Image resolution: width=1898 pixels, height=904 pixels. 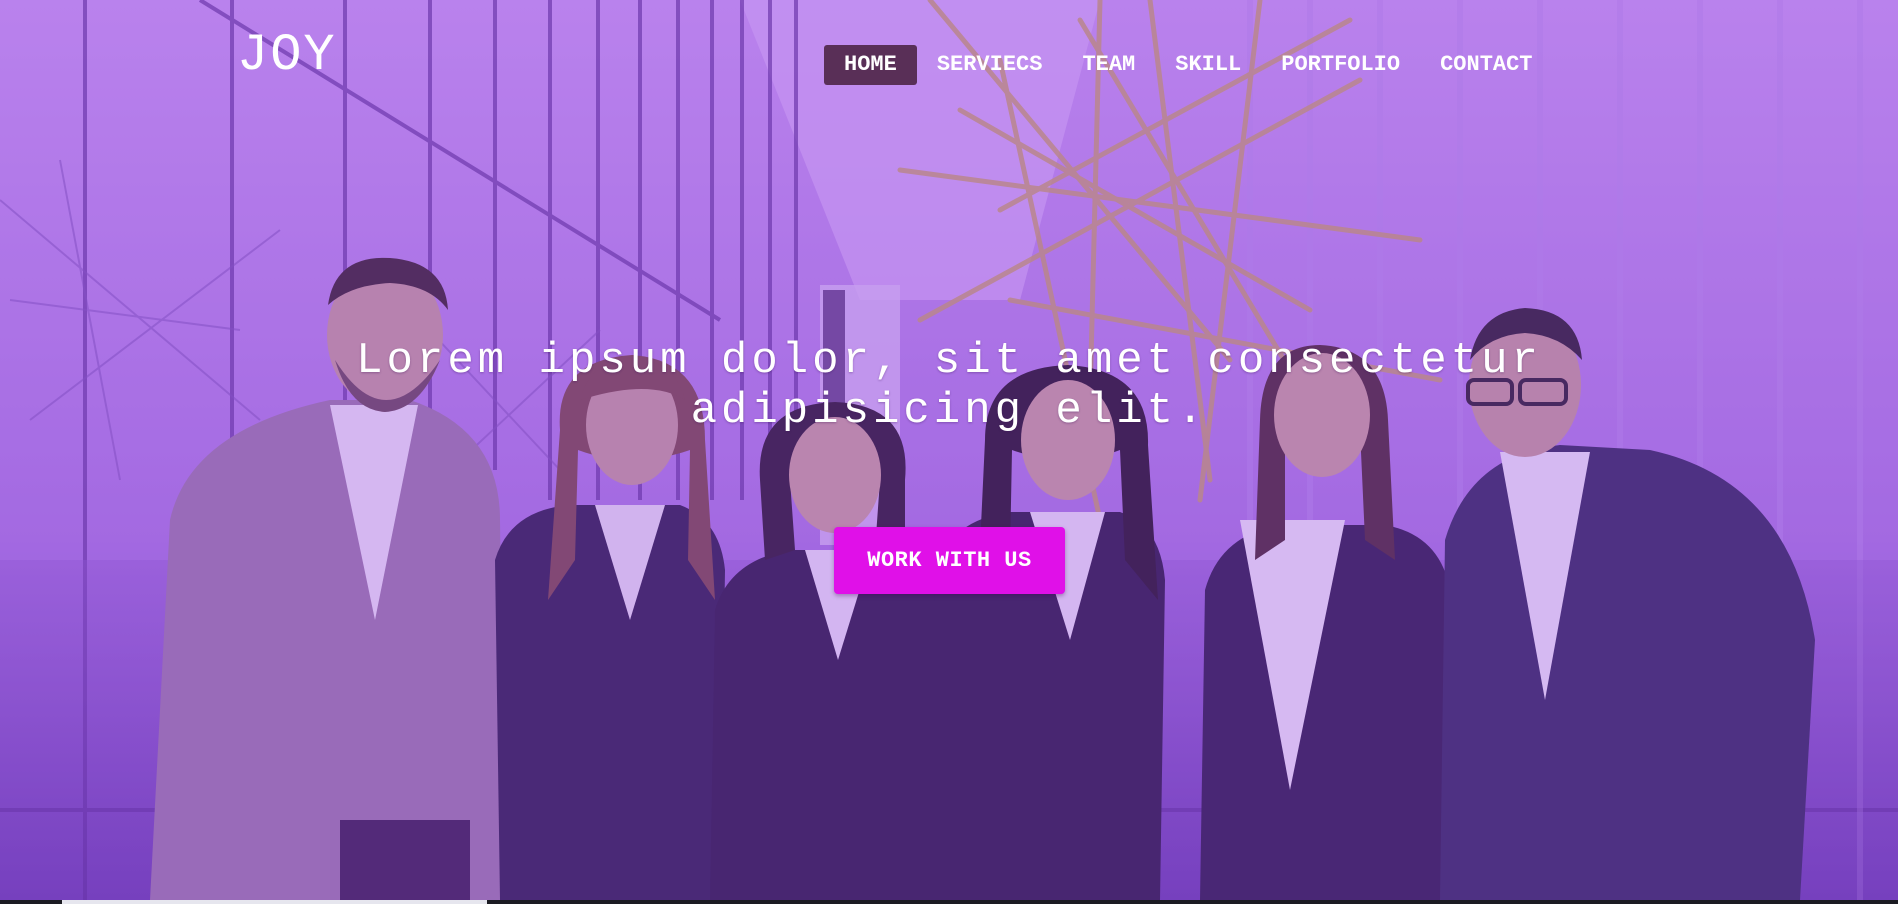 What do you see at coordinates (870, 65) in the screenshot?
I see `nav-item-home: HOME` at bounding box center [870, 65].